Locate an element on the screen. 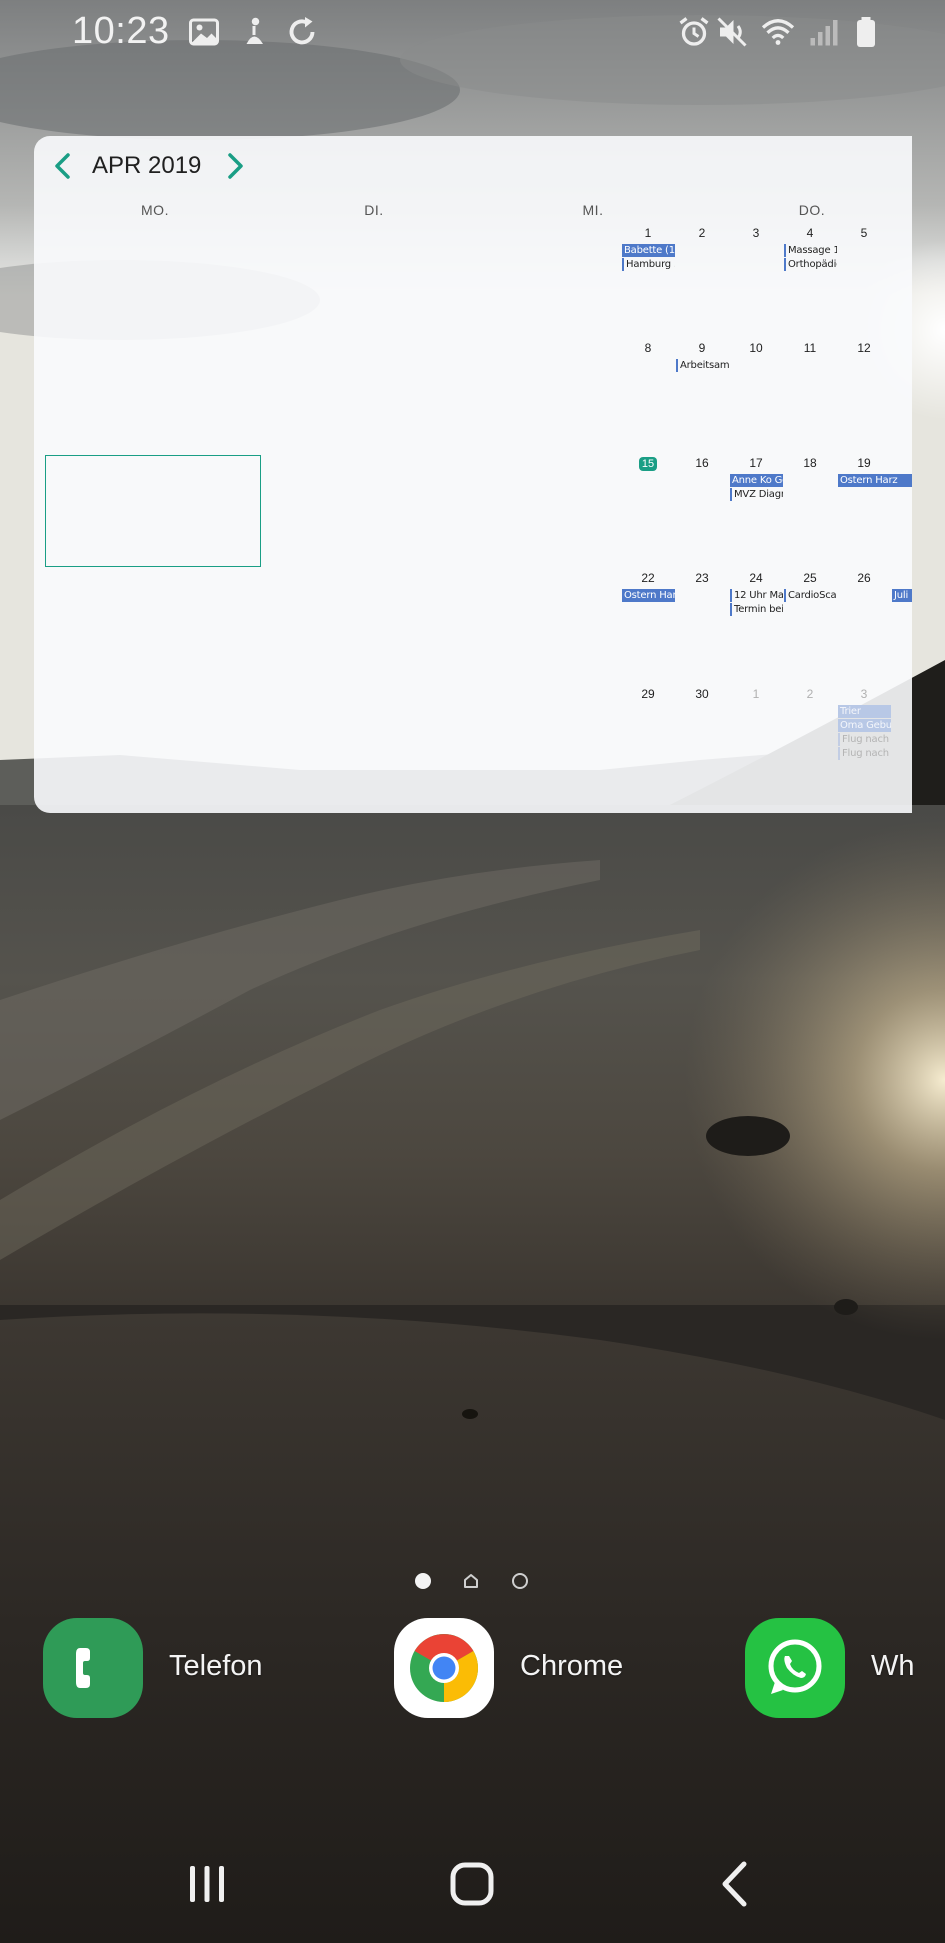  day-number: 29 is located at coordinates (648, 694).